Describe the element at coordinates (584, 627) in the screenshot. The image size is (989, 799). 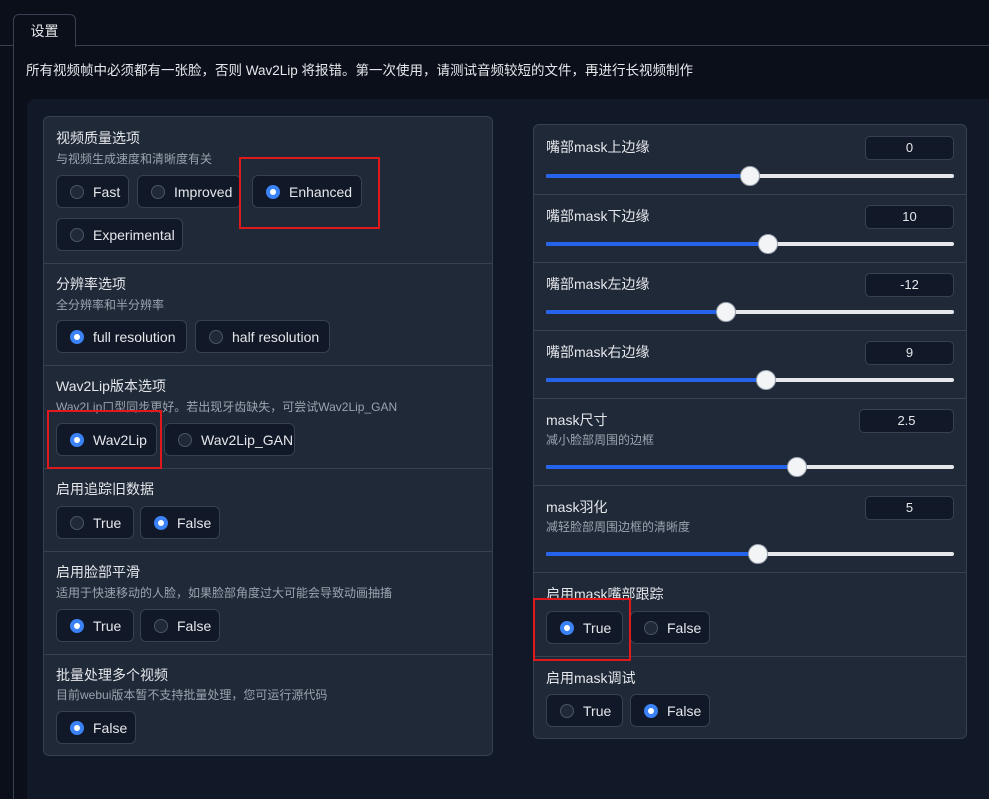
I see `mouth-tracking-option-true: True` at that location.